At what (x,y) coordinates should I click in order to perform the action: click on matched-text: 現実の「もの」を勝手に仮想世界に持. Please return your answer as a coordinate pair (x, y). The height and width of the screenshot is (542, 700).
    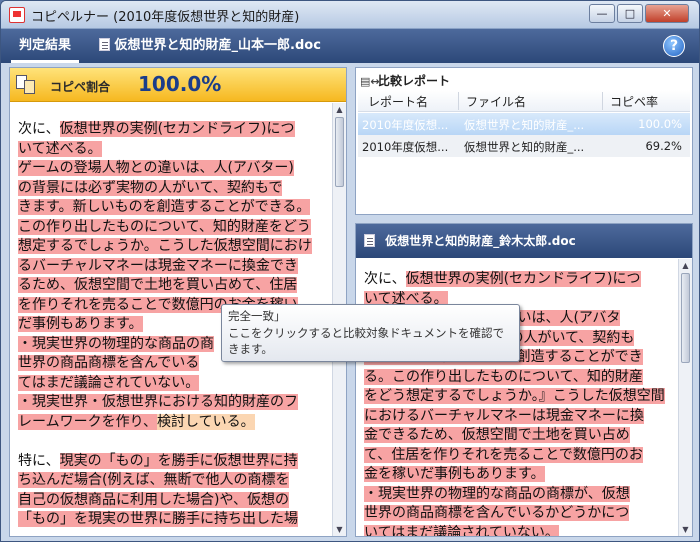
    Looking at the image, I should click on (178, 460).